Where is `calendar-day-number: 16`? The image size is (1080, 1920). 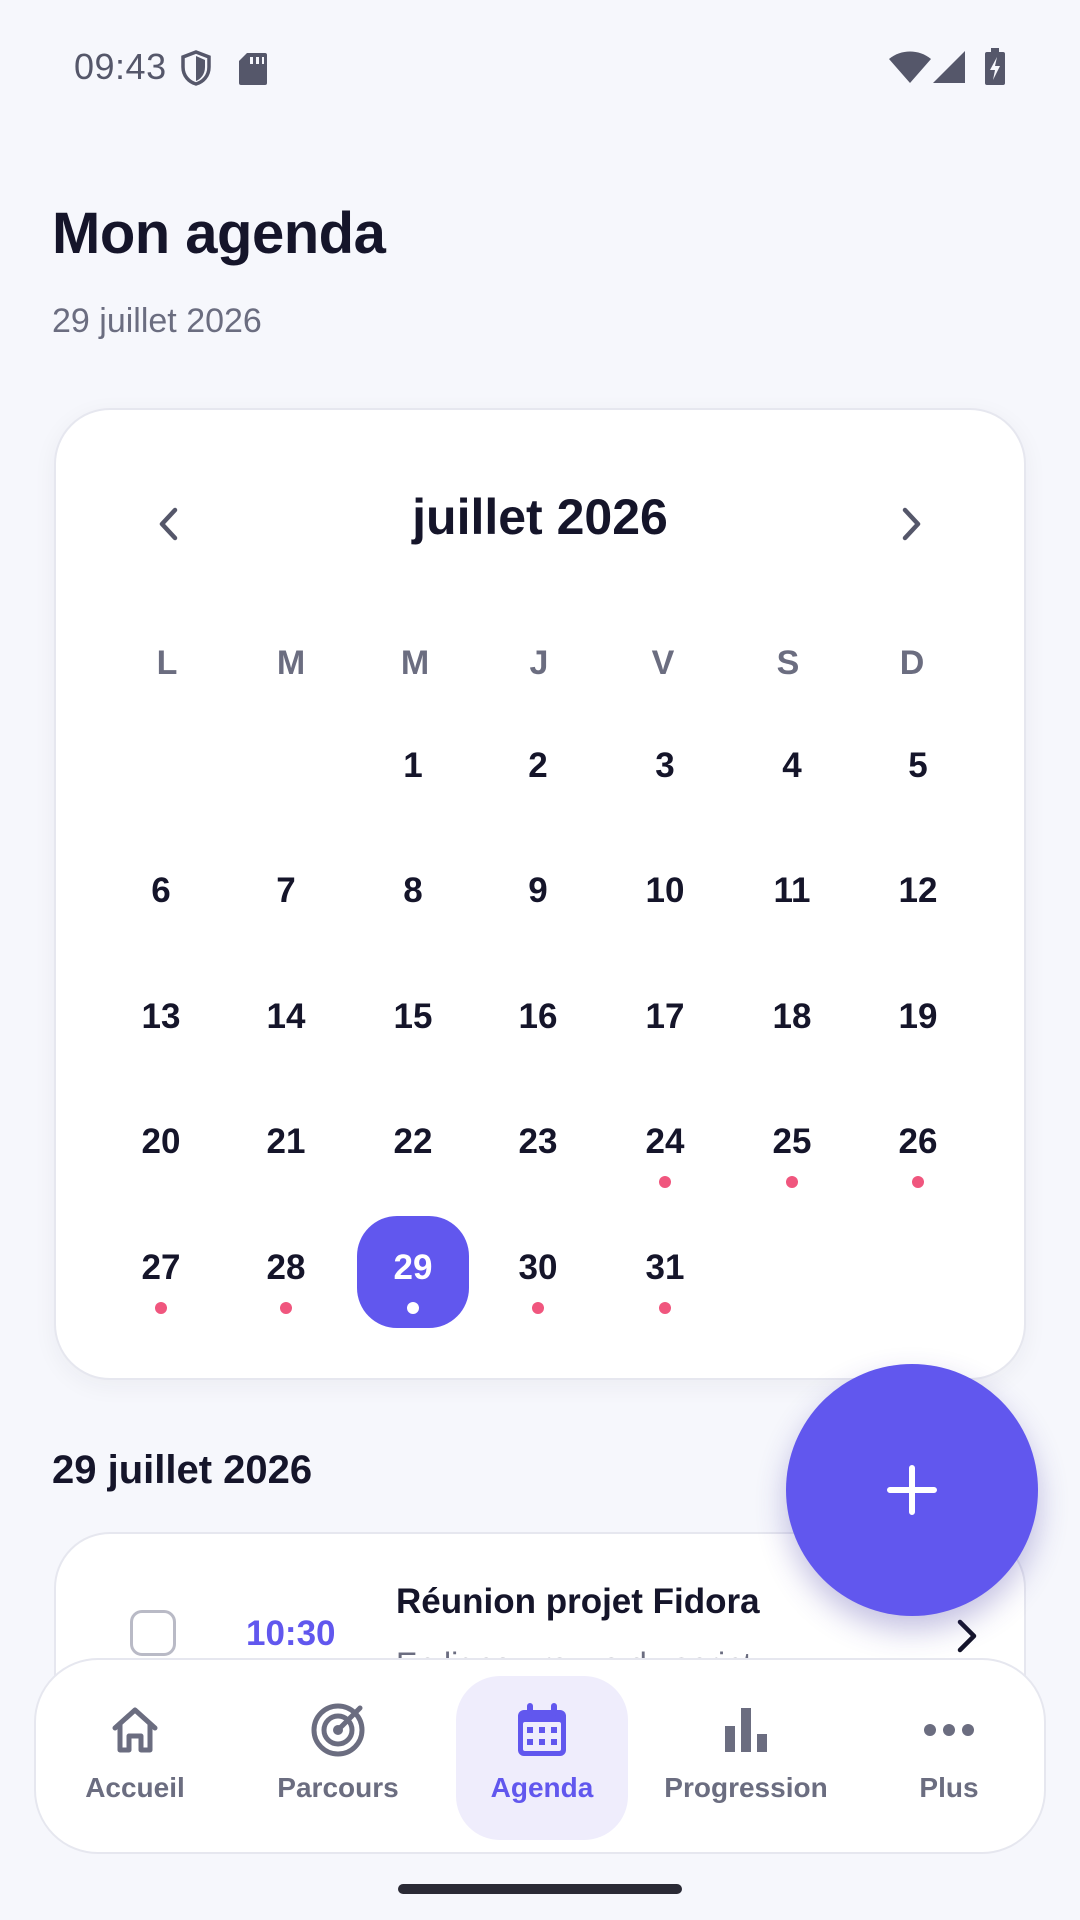 calendar-day-number: 16 is located at coordinates (538, 1016).